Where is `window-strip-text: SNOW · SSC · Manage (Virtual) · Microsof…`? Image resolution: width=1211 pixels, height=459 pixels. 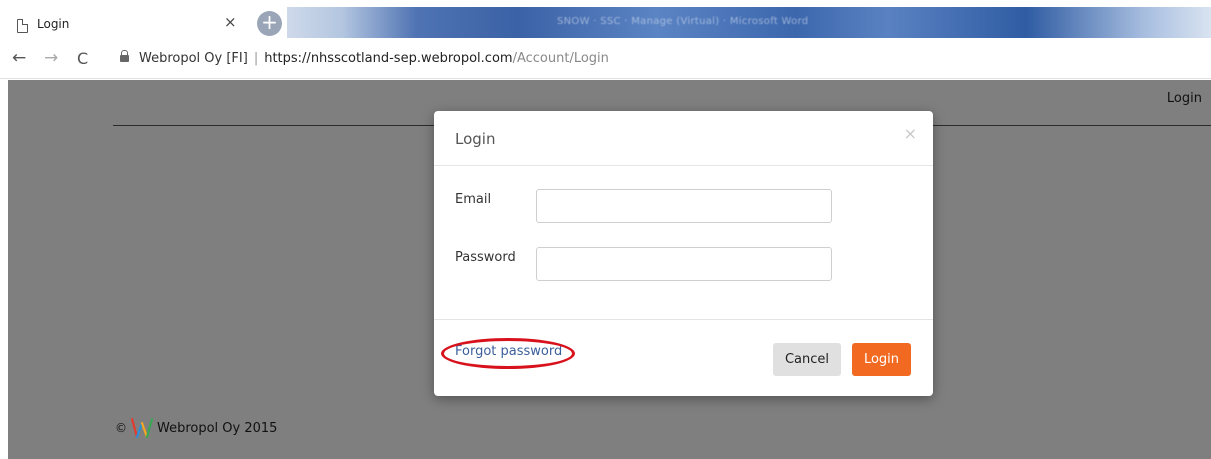 window-strip-text: SNOW · SSC · Manage (Virtual) · Microsof… is located at coordinates (683, 21).